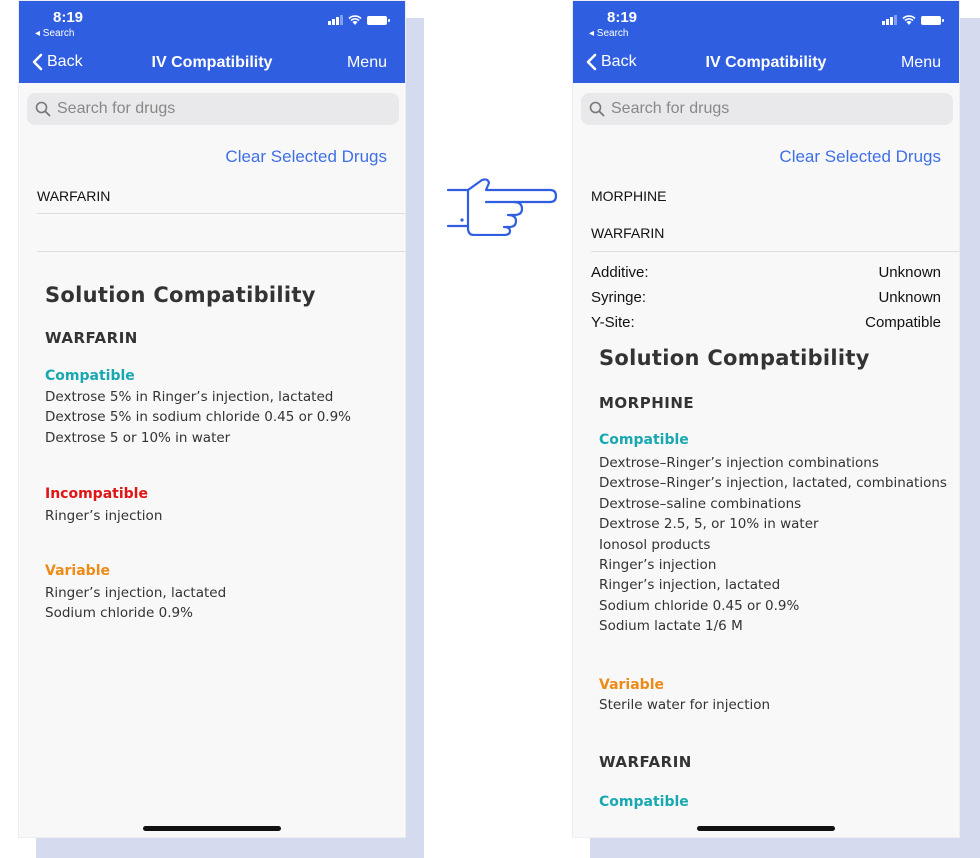 The height and width of the screenshot is (858, 980). Describe the element at coordinates (903, 322) in the screenshot. I see `row-value: Compatible` at that location.